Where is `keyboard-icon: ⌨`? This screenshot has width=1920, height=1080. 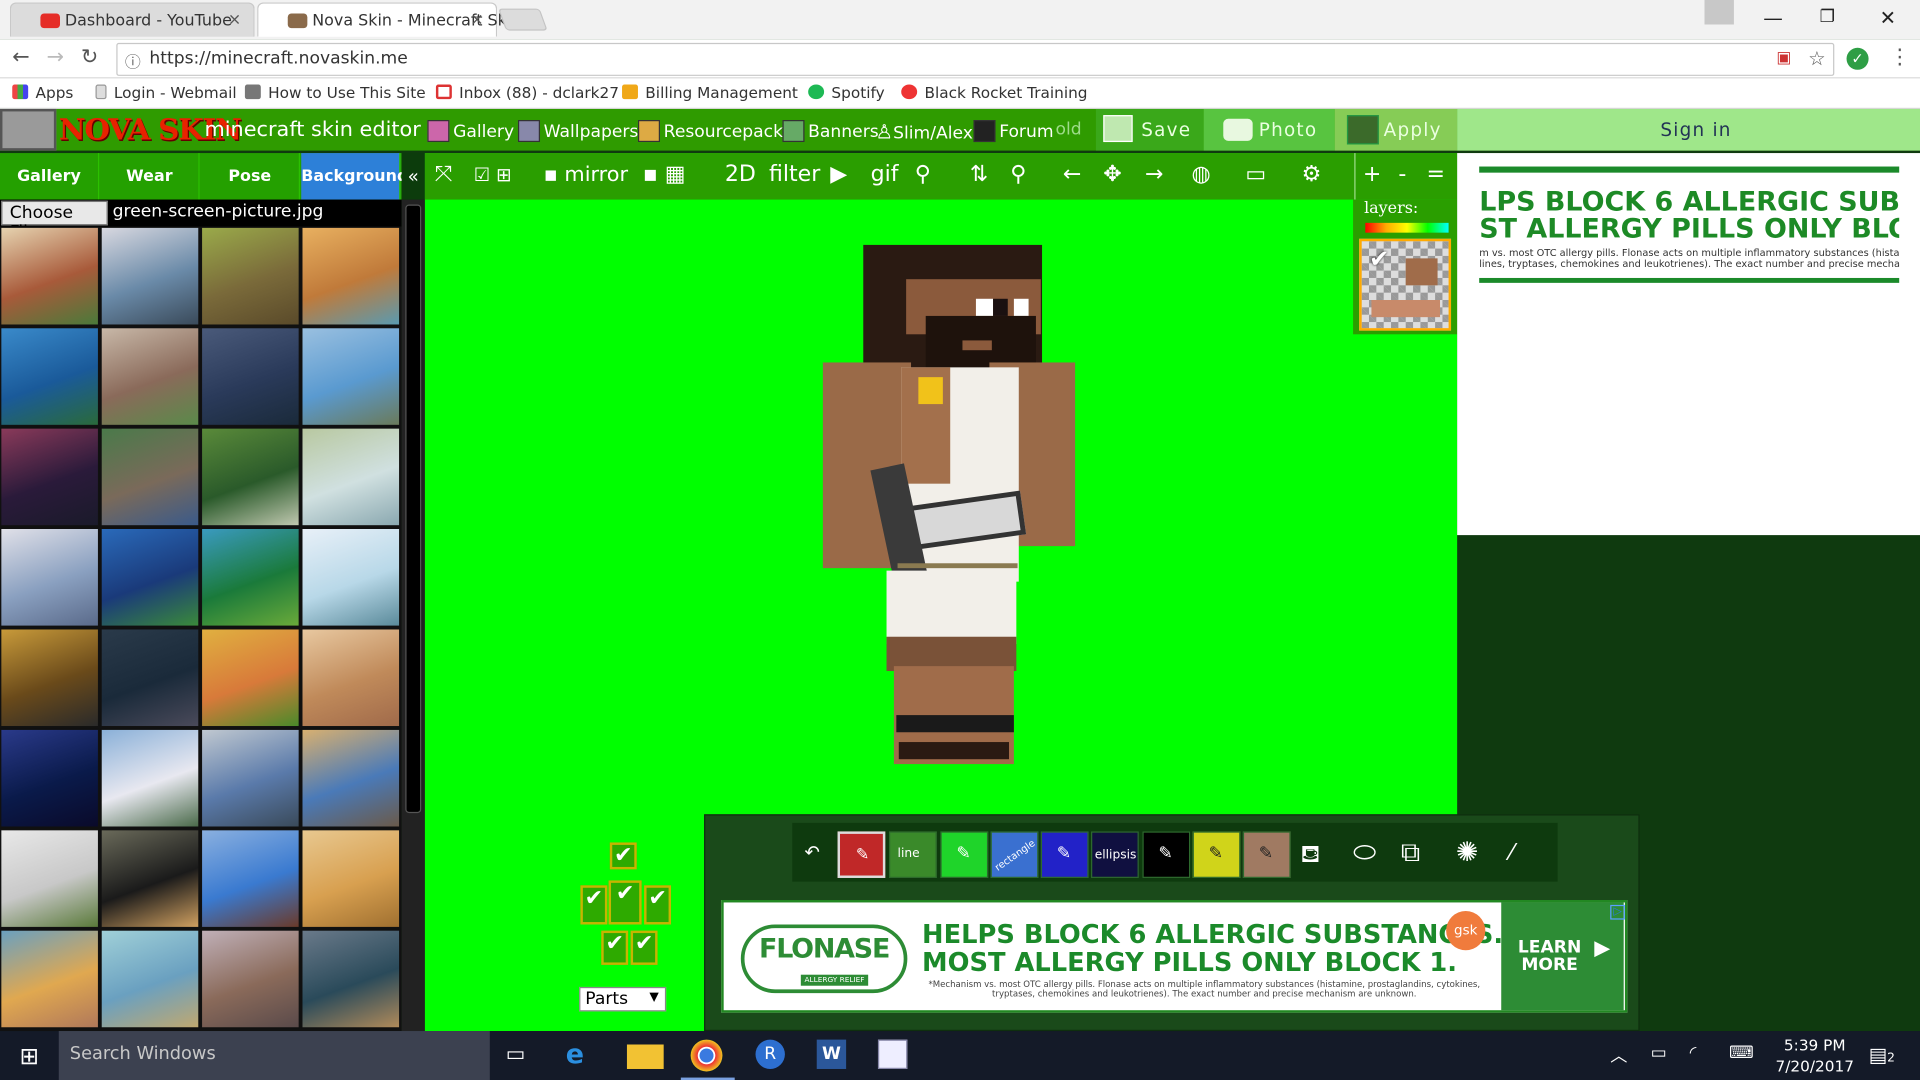
keyboard-icon: ⌨ is located at coordinates (1741, 1053).